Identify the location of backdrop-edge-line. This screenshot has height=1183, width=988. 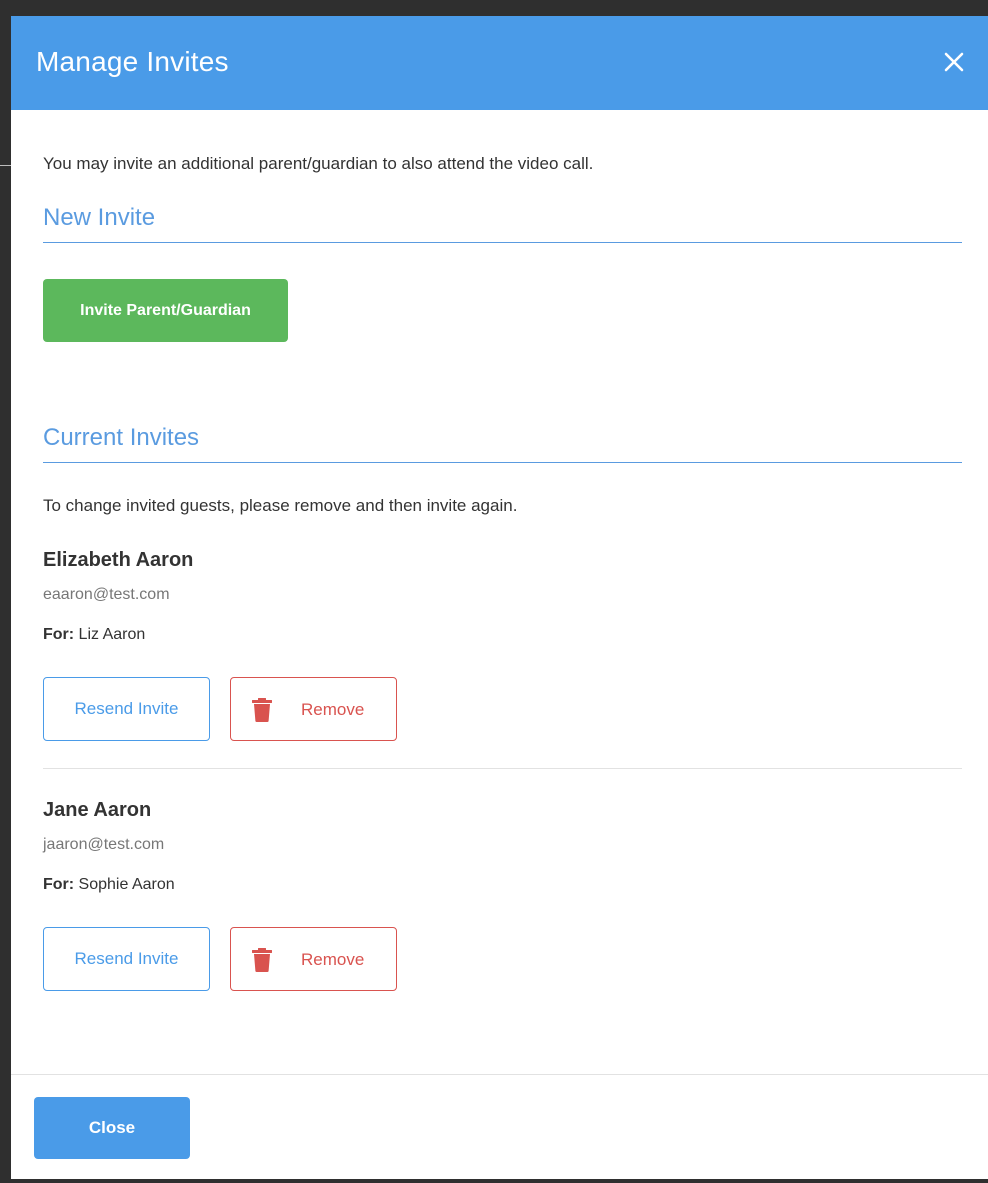
(5, 165).